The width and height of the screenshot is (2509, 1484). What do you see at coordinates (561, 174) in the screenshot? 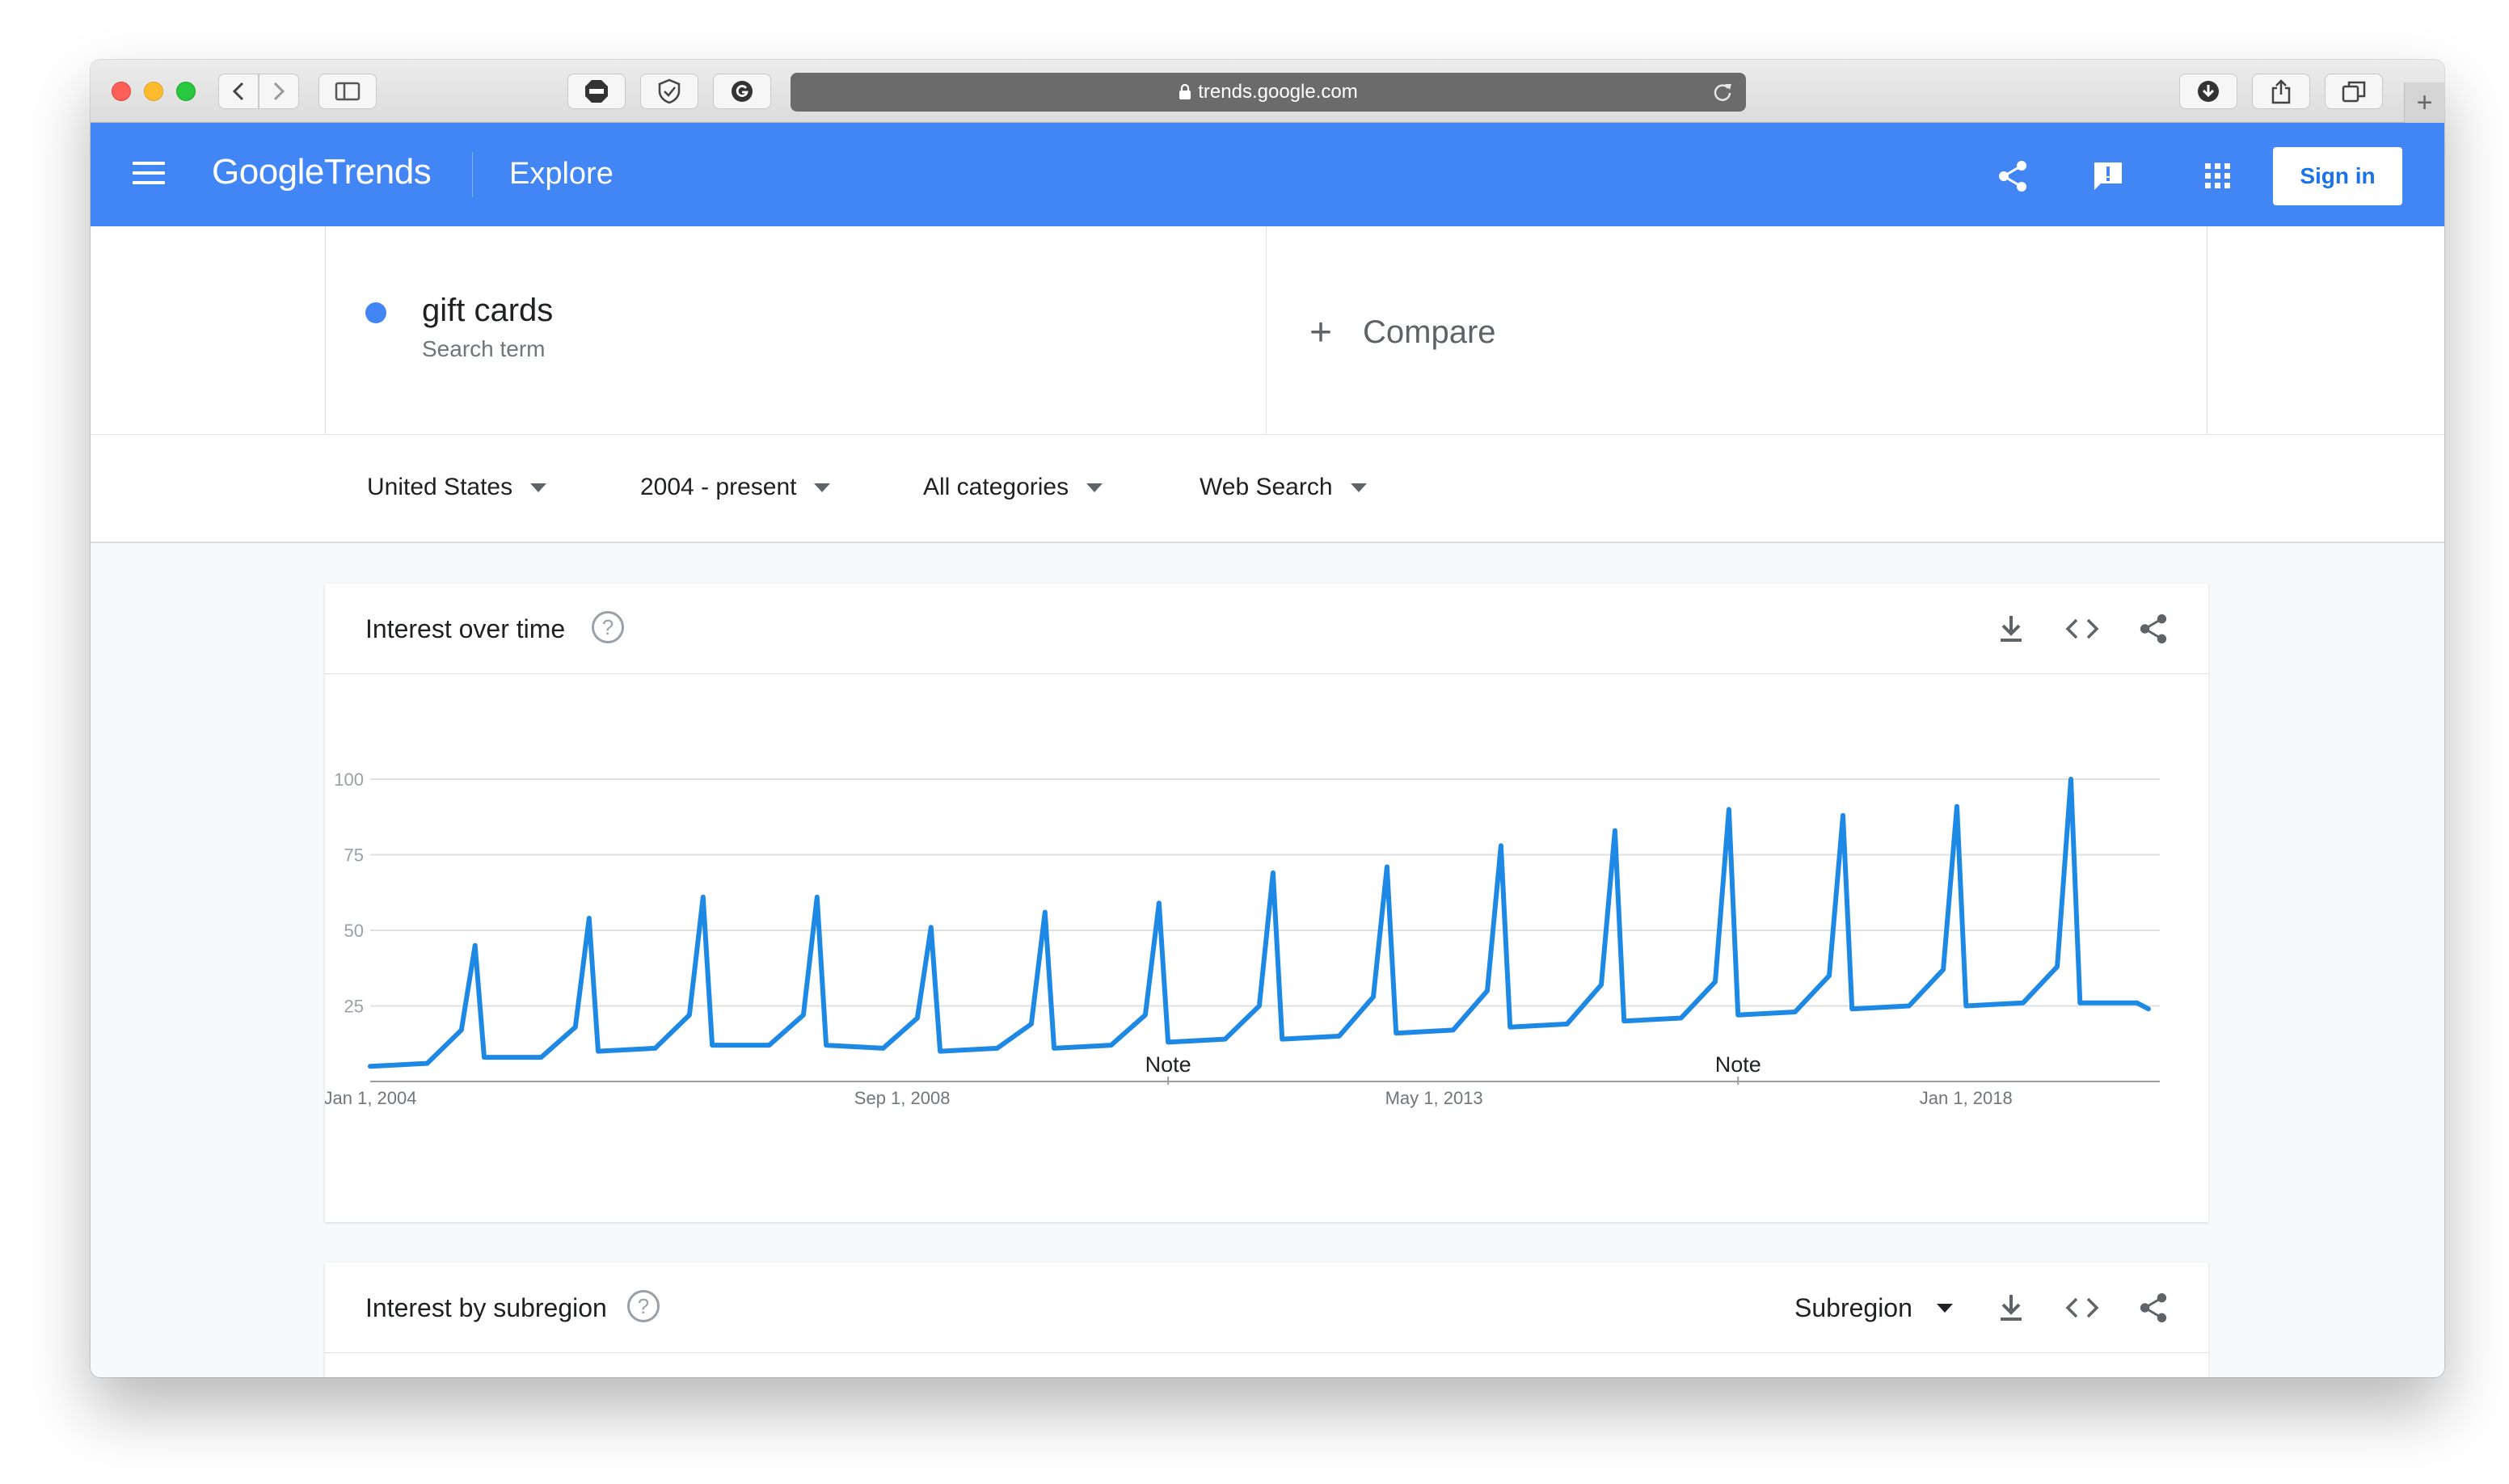
I see `page-title: Explore` at bounding box center [561, 174].